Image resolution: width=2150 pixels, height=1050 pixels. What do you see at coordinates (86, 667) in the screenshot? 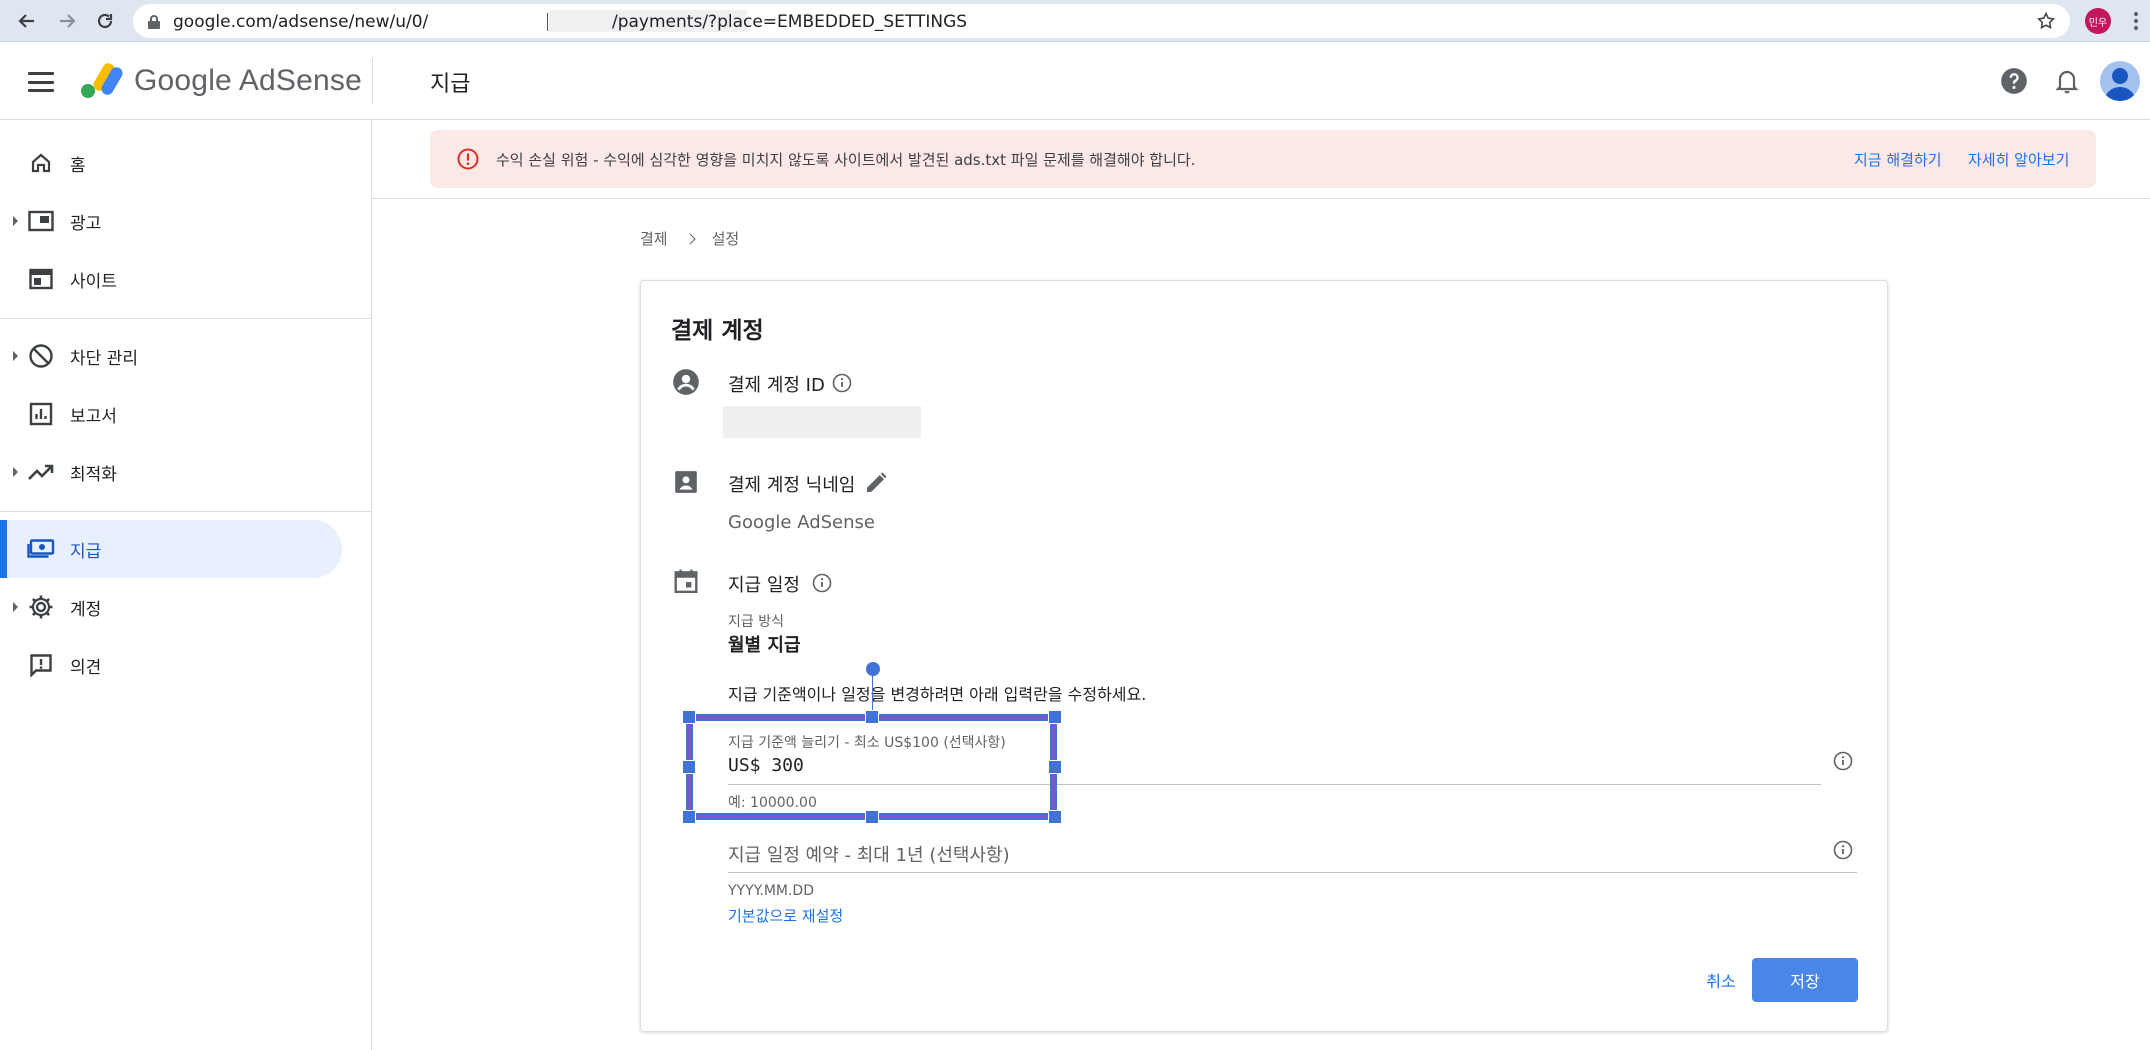
I see `sidebar-item-label: 의견` at bounding box center [86, 667].